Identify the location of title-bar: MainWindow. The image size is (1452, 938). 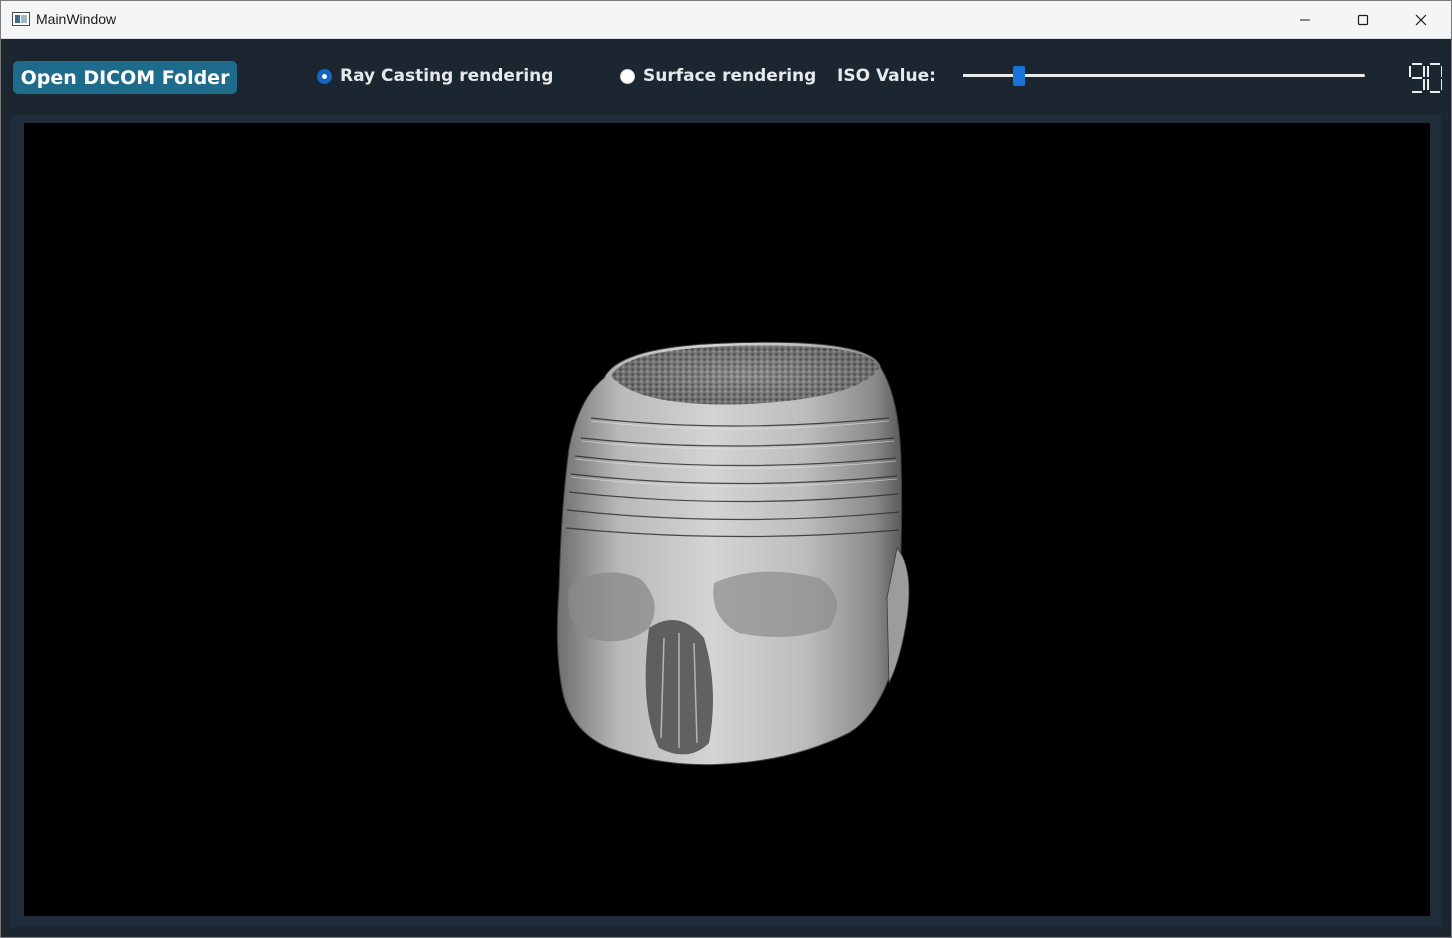
(726, 20).